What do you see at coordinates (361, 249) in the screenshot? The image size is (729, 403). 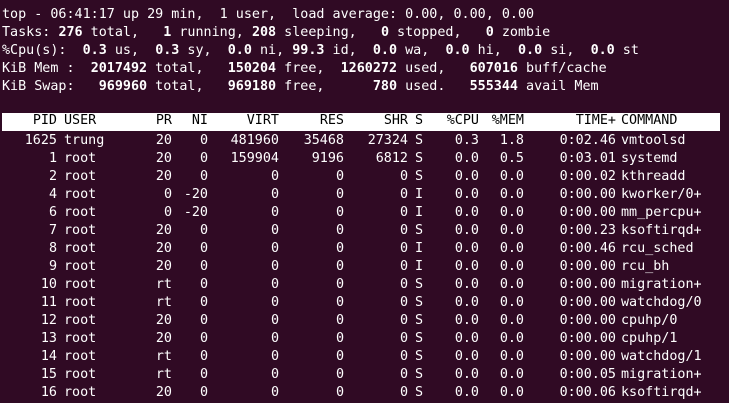 I see `table-row: 8 root 20 0 0 0 0 I 0.0 0.0 0:00.46 rcu_sched` at bounding box center [361, 249].